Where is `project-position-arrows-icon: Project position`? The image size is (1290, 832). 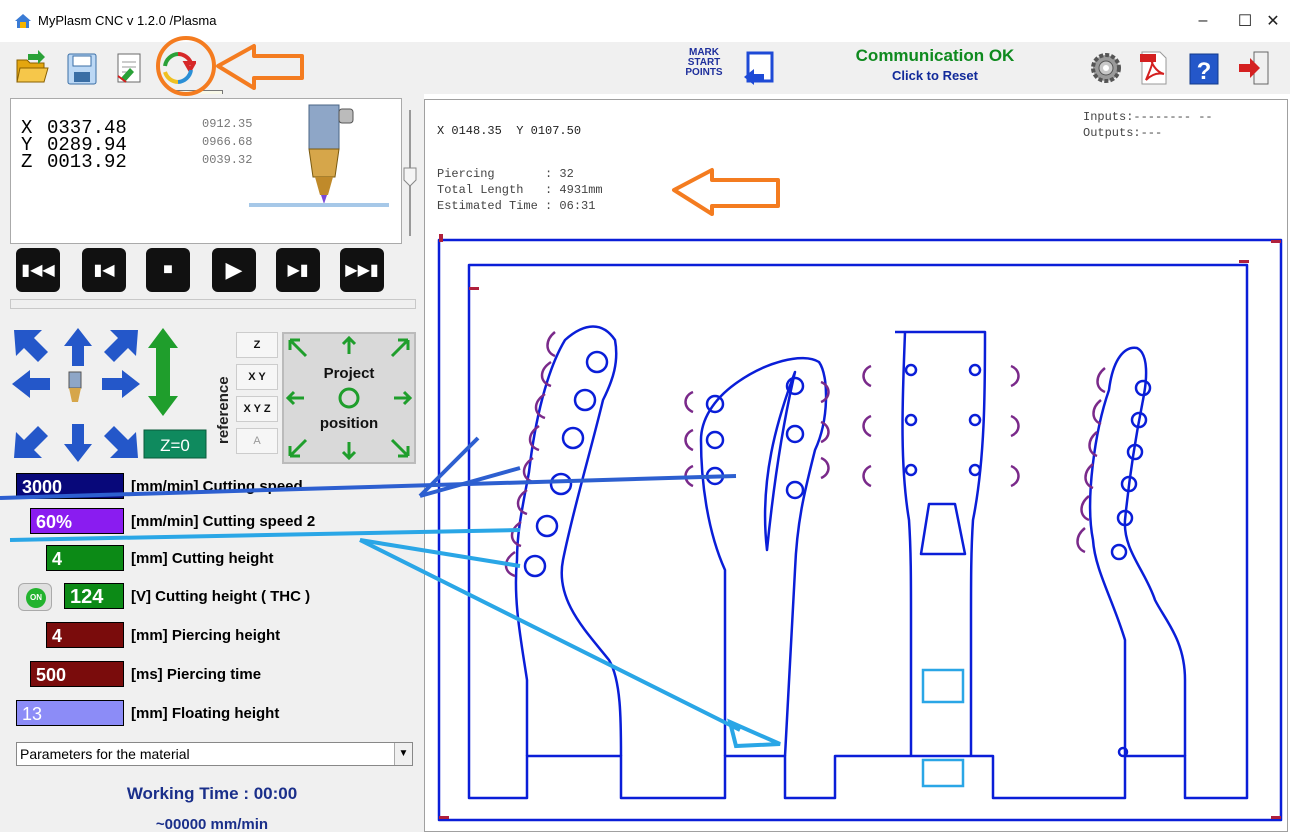
project-position-arrows-icon: Project position is located at coordinates (349, 398).